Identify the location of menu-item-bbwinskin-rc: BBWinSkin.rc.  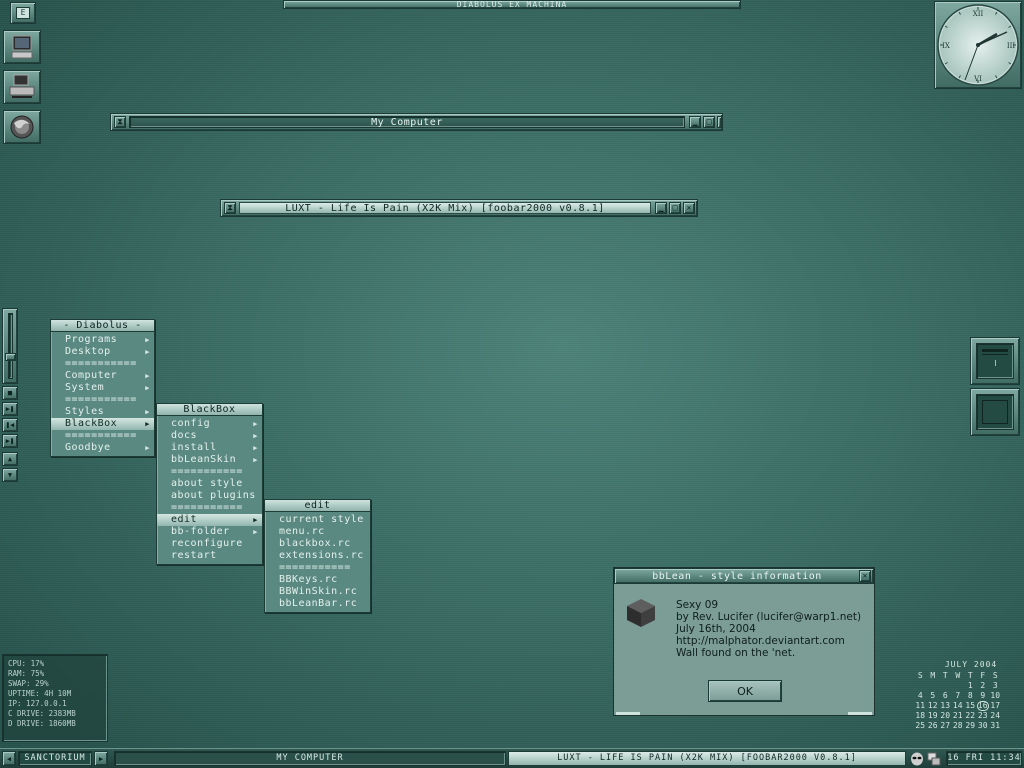
(317, 592).